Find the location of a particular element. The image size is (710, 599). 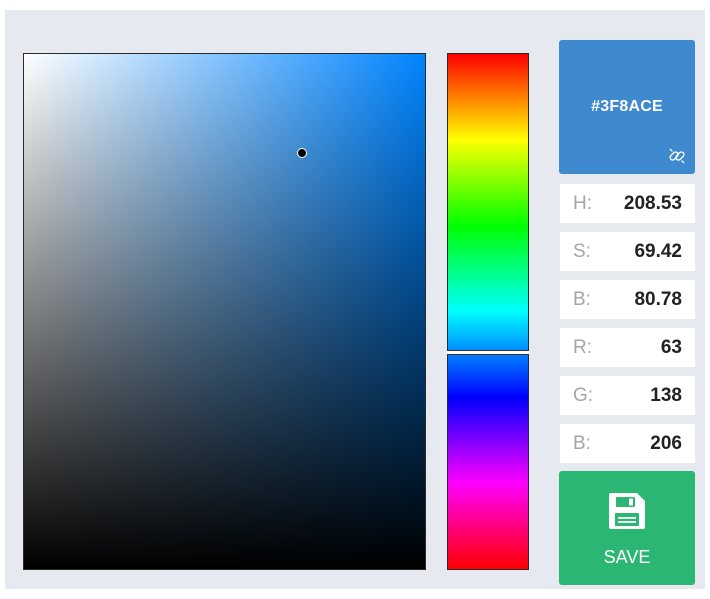

blue-label: B: is located at coordinates (582, 443).